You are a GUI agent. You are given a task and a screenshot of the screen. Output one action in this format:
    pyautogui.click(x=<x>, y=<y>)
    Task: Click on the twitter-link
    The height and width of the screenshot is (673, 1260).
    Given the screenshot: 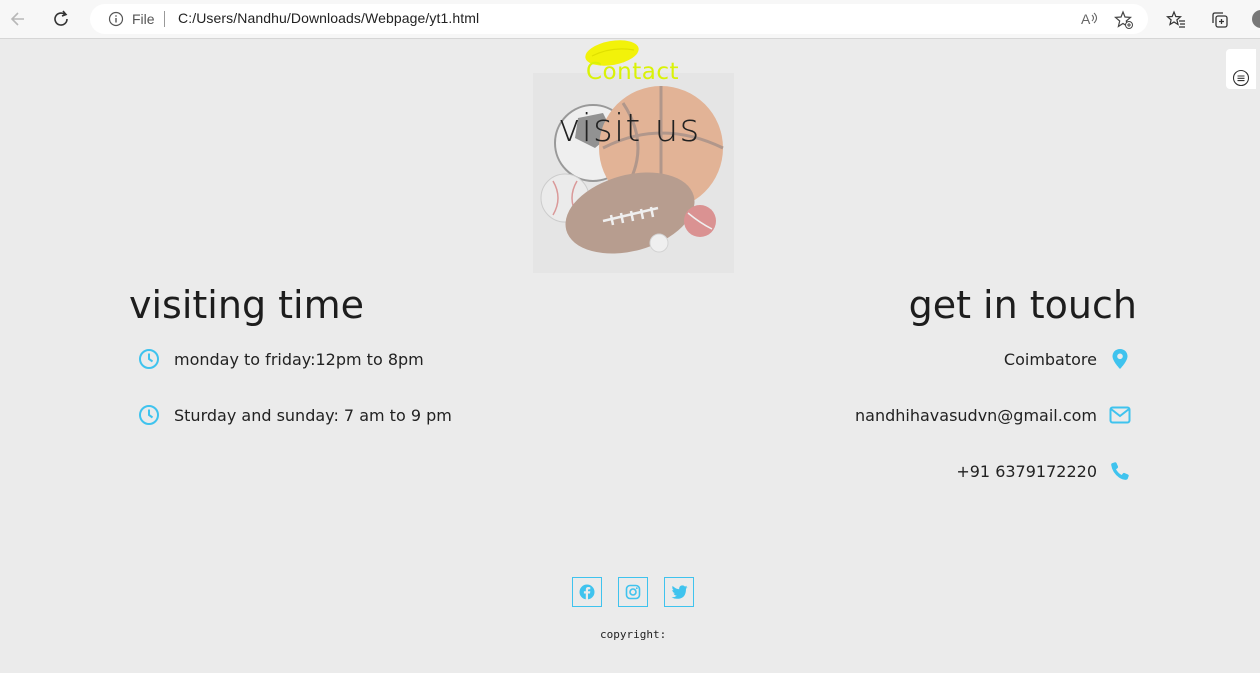 What is the action you would take?
    pyautogui.click(x=679, y=592)
    